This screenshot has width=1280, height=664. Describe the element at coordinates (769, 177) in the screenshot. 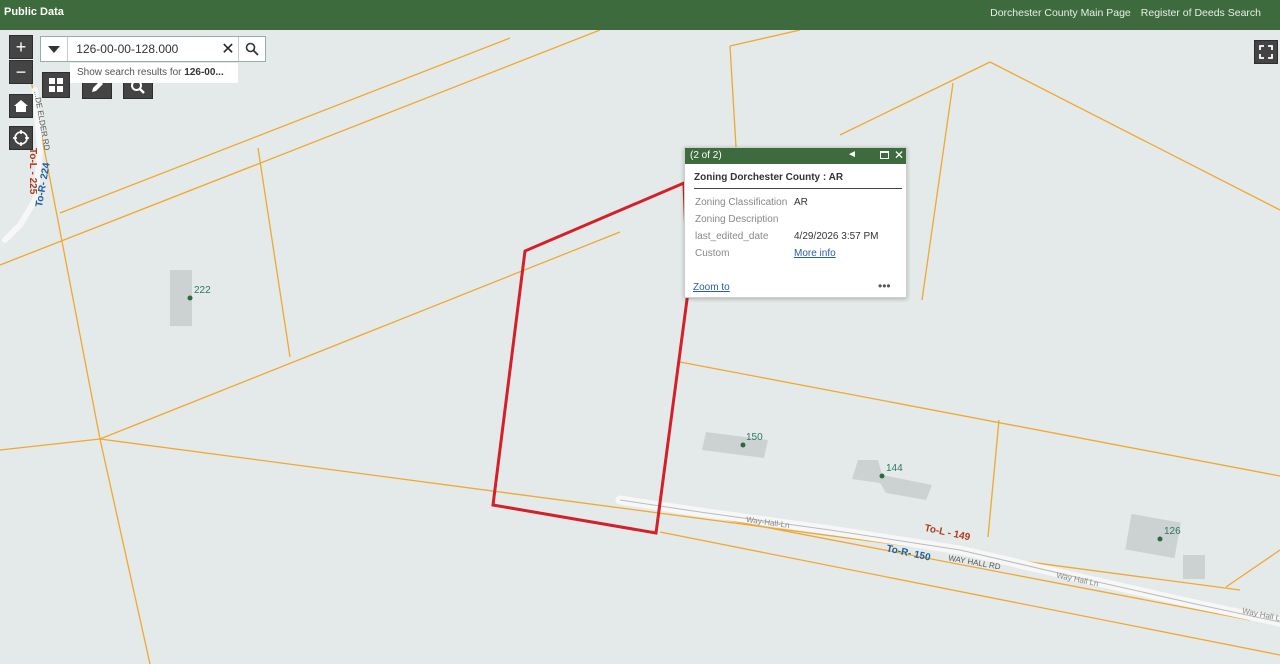

I see `popup-title: Zoning Dorchester County : AR` at that location.